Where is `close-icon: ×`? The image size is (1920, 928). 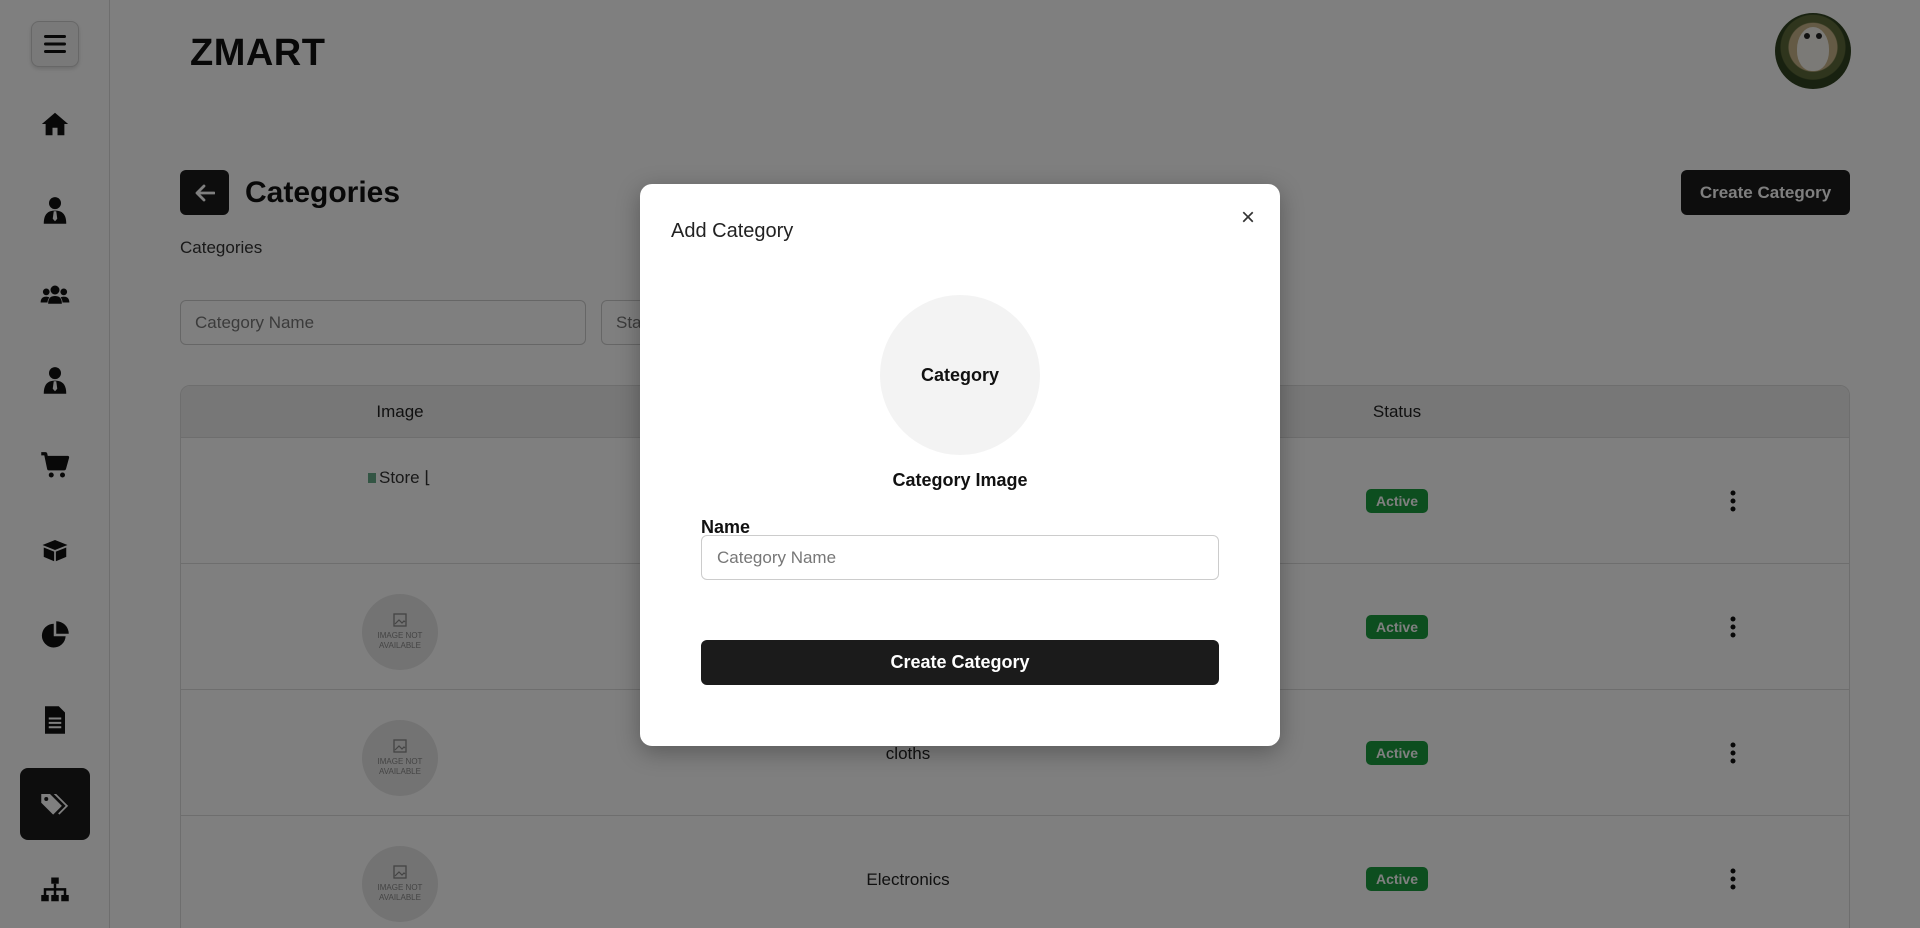 close-icon: × is located at coordinates (1248, 217).